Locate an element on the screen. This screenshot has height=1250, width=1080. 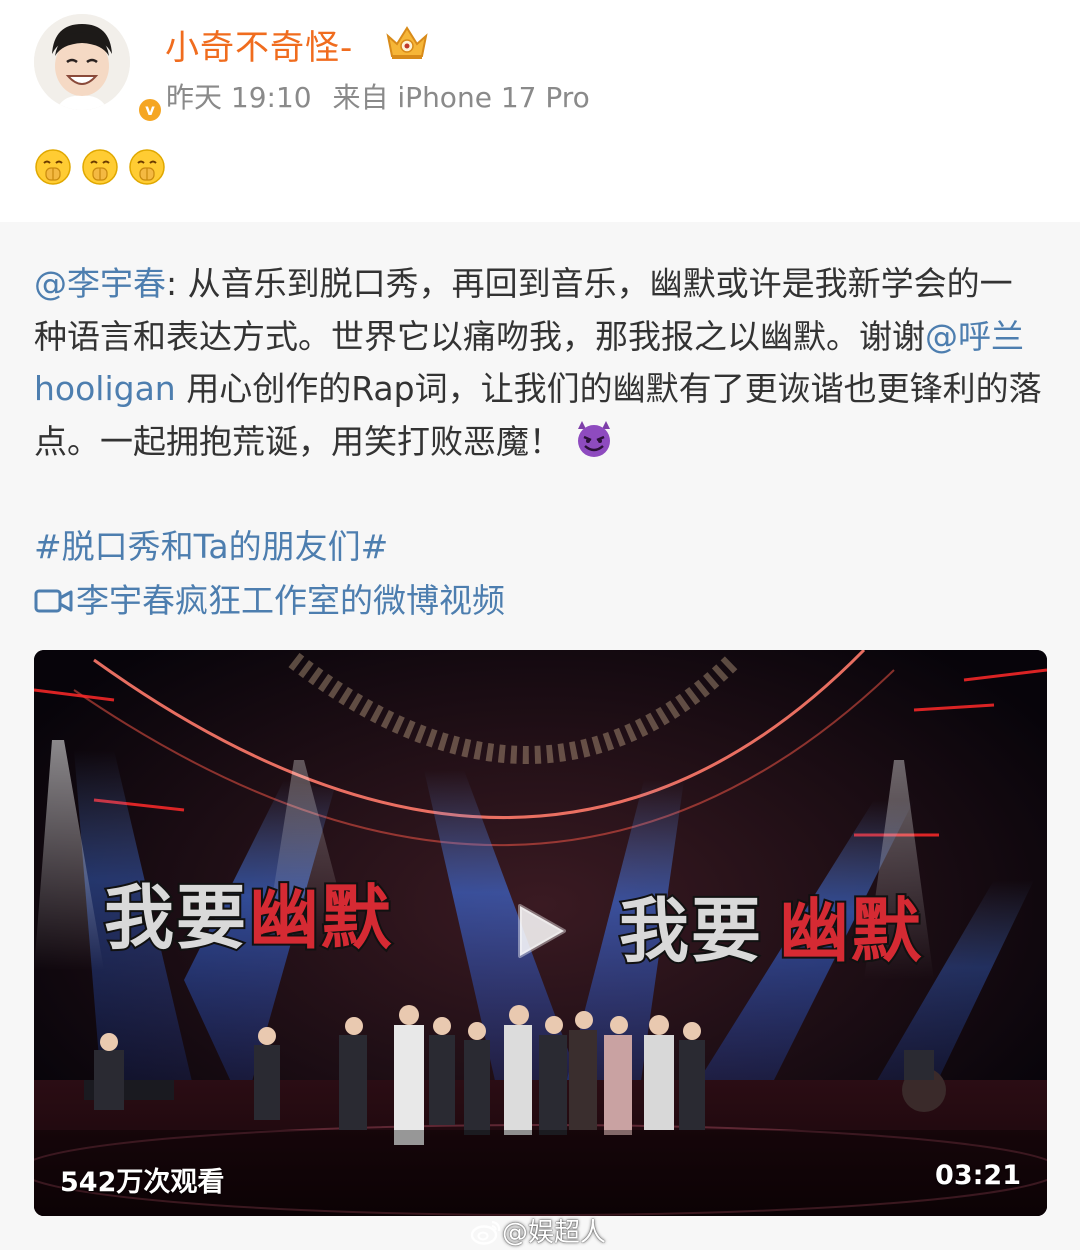
video-camera-icon is located at coordinates (53, 601).